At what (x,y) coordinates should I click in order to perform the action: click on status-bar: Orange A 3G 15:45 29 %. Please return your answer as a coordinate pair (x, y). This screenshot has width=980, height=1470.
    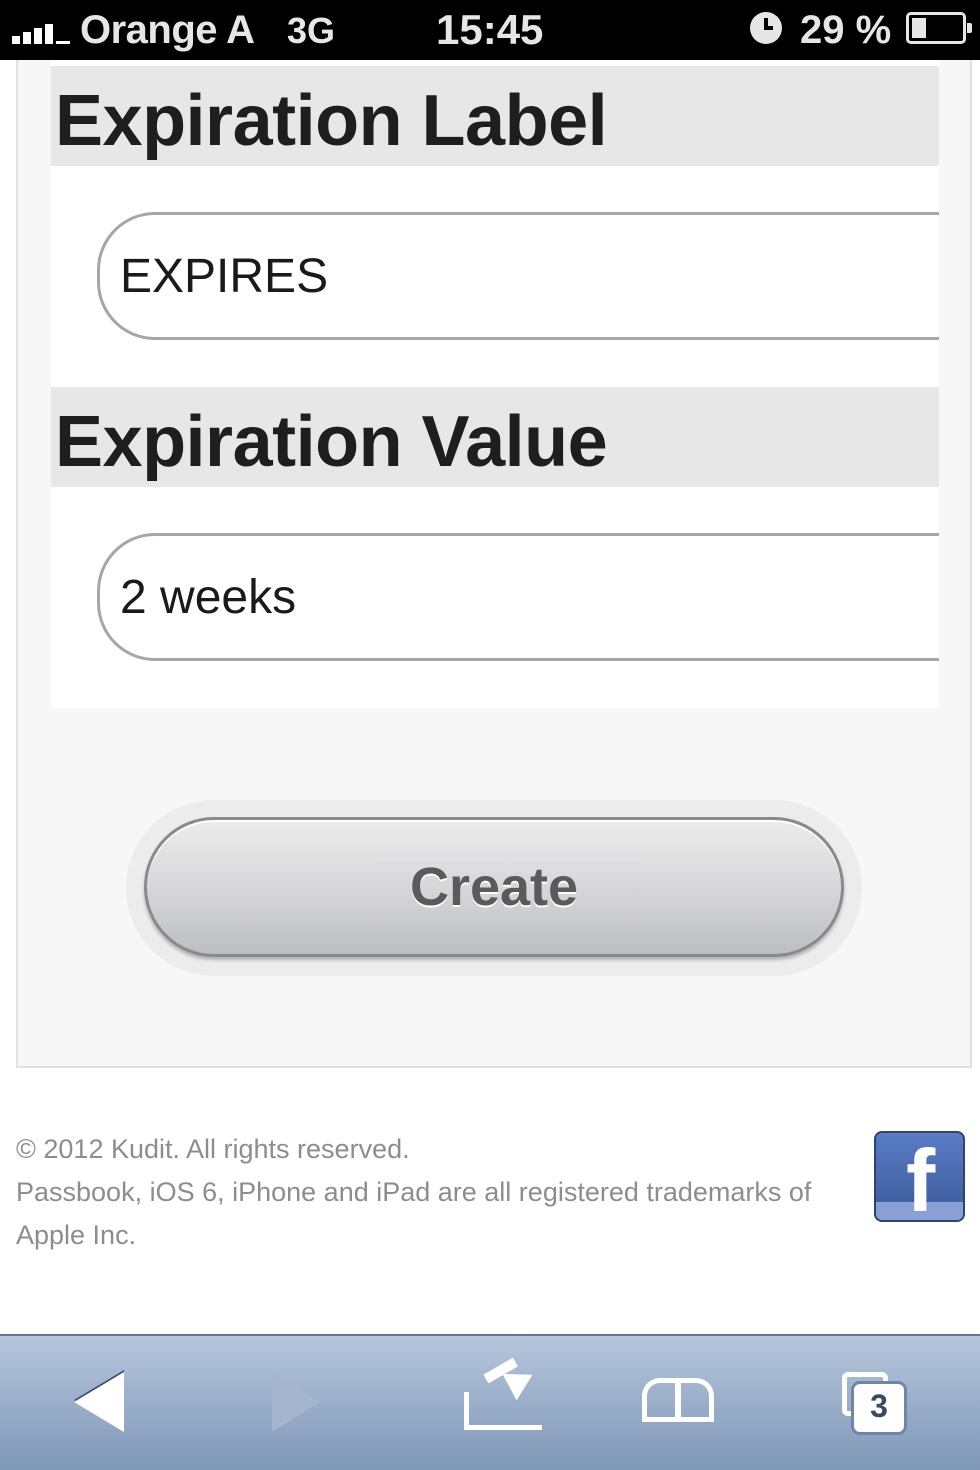
    Looking at the image, I should click on (490, 30).